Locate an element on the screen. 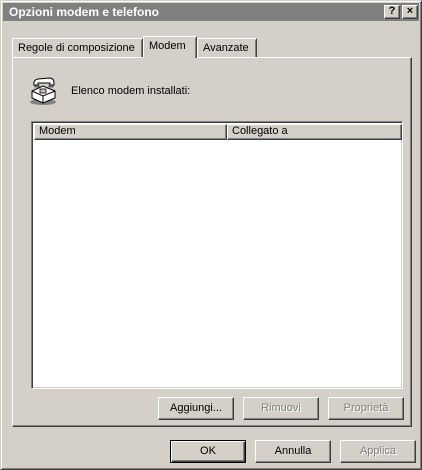 The image size is (422, 470). apply-button: Applica is located at coordinates (378, 451).